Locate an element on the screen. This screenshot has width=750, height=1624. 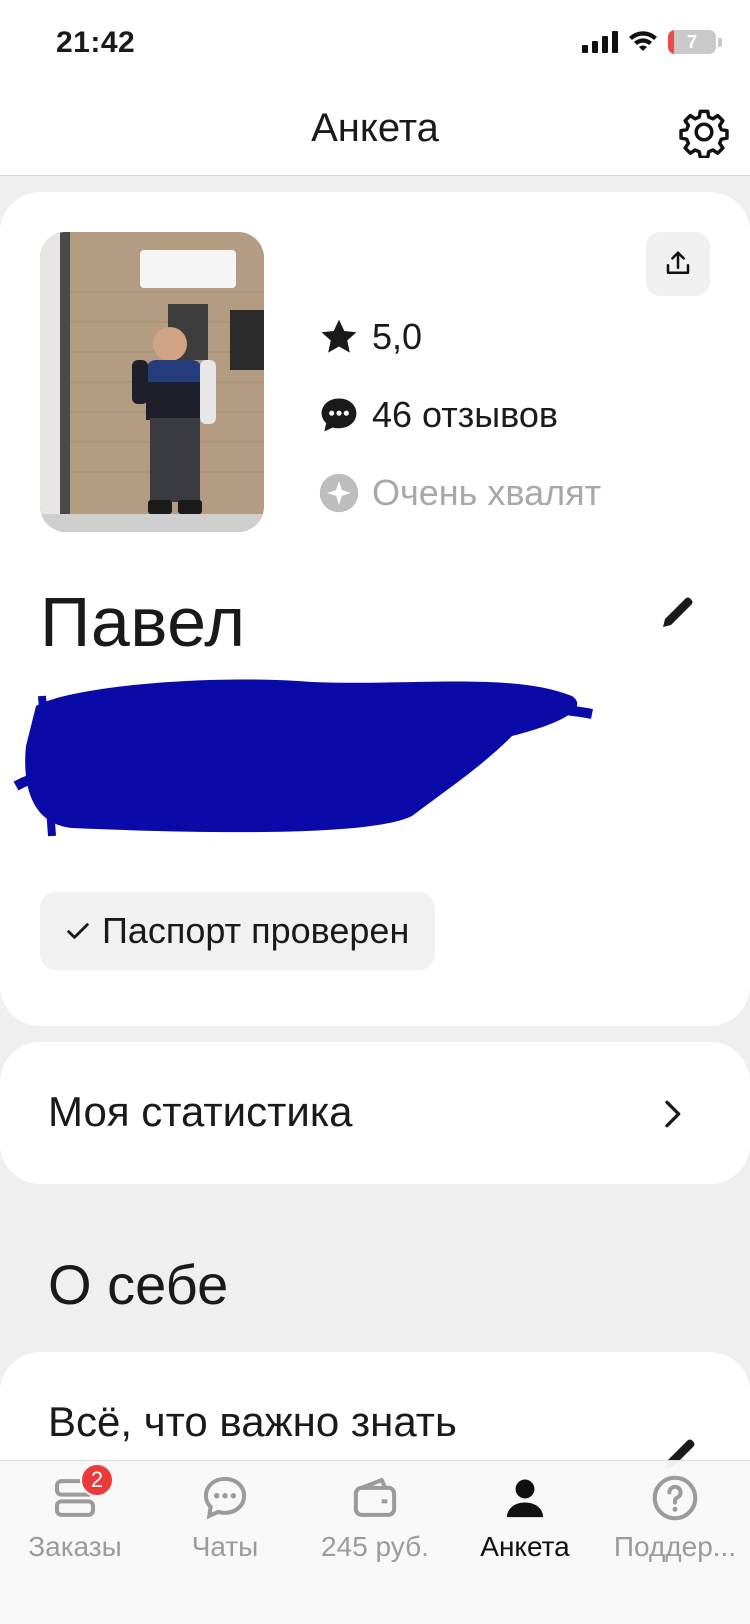
status-time: 21:42 is located at coordinates (96, 42).